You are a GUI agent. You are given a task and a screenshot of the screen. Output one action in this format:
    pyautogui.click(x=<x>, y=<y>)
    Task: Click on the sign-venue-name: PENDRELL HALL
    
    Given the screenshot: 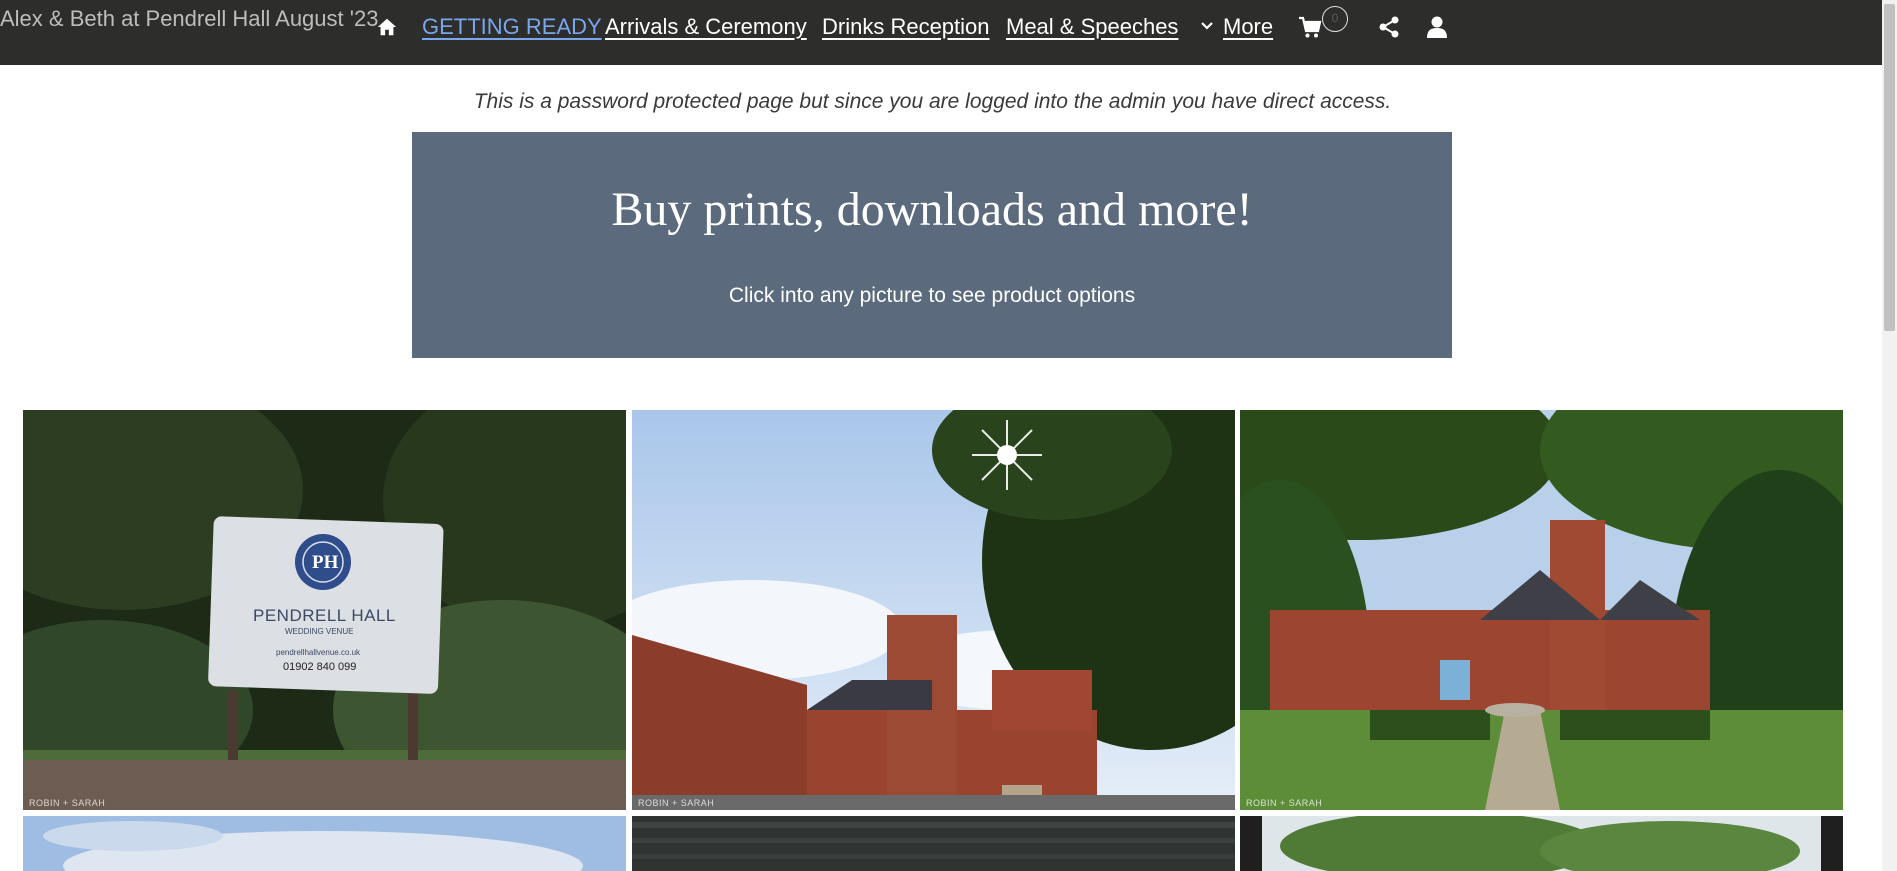 What is the action you would take?
    pyautogui.click(x=324, y=615)
    